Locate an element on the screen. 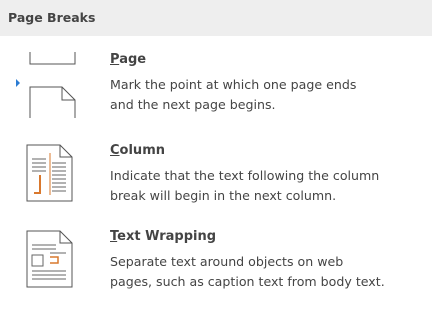 The image size is (432, 309). column-break-title: Column is located at coordinates (137, 150).